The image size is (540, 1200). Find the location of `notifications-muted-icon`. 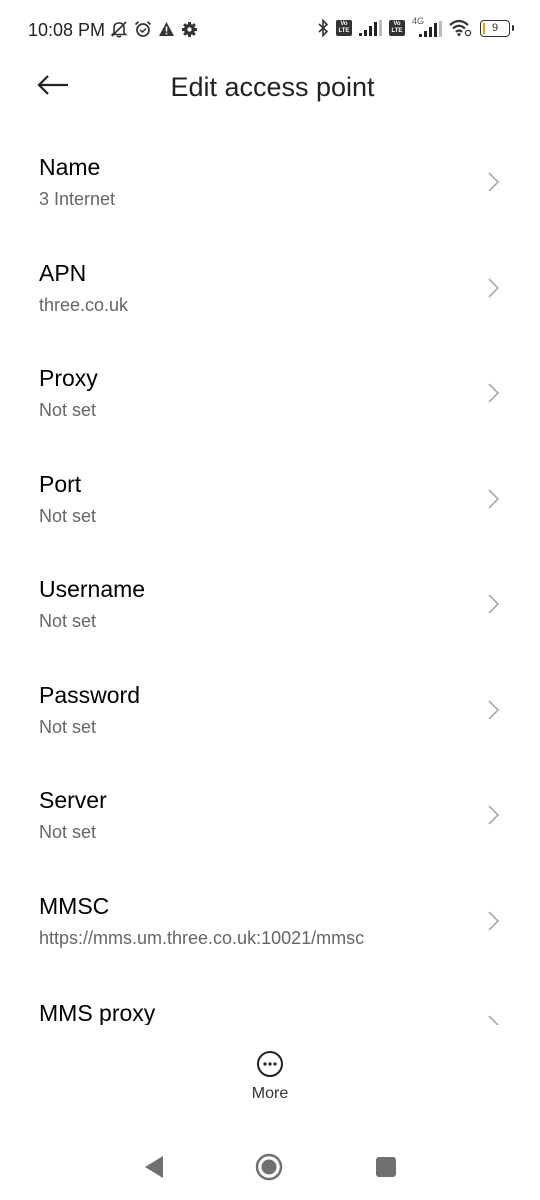

notifications-muted-icon is located at coordinates (119, 29).